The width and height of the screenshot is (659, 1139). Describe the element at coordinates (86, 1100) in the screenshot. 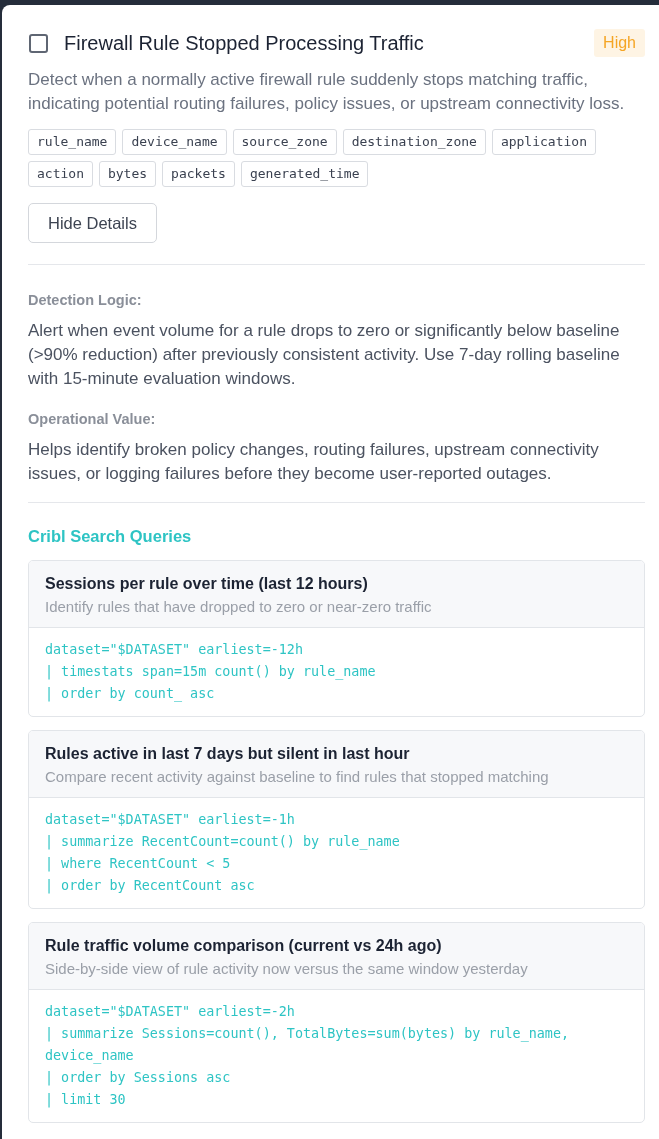

I see `code-line: | limit 30` at that location.